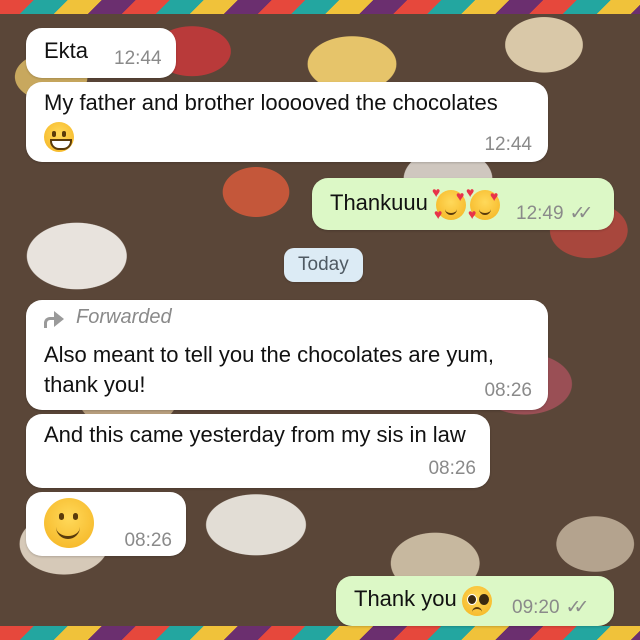 The image size is (640, 640). What do you see at coordinates (106, 524) in the screenshot?
I see `message-bubble-incoming: 08:26` at bounding box center [106, 524].